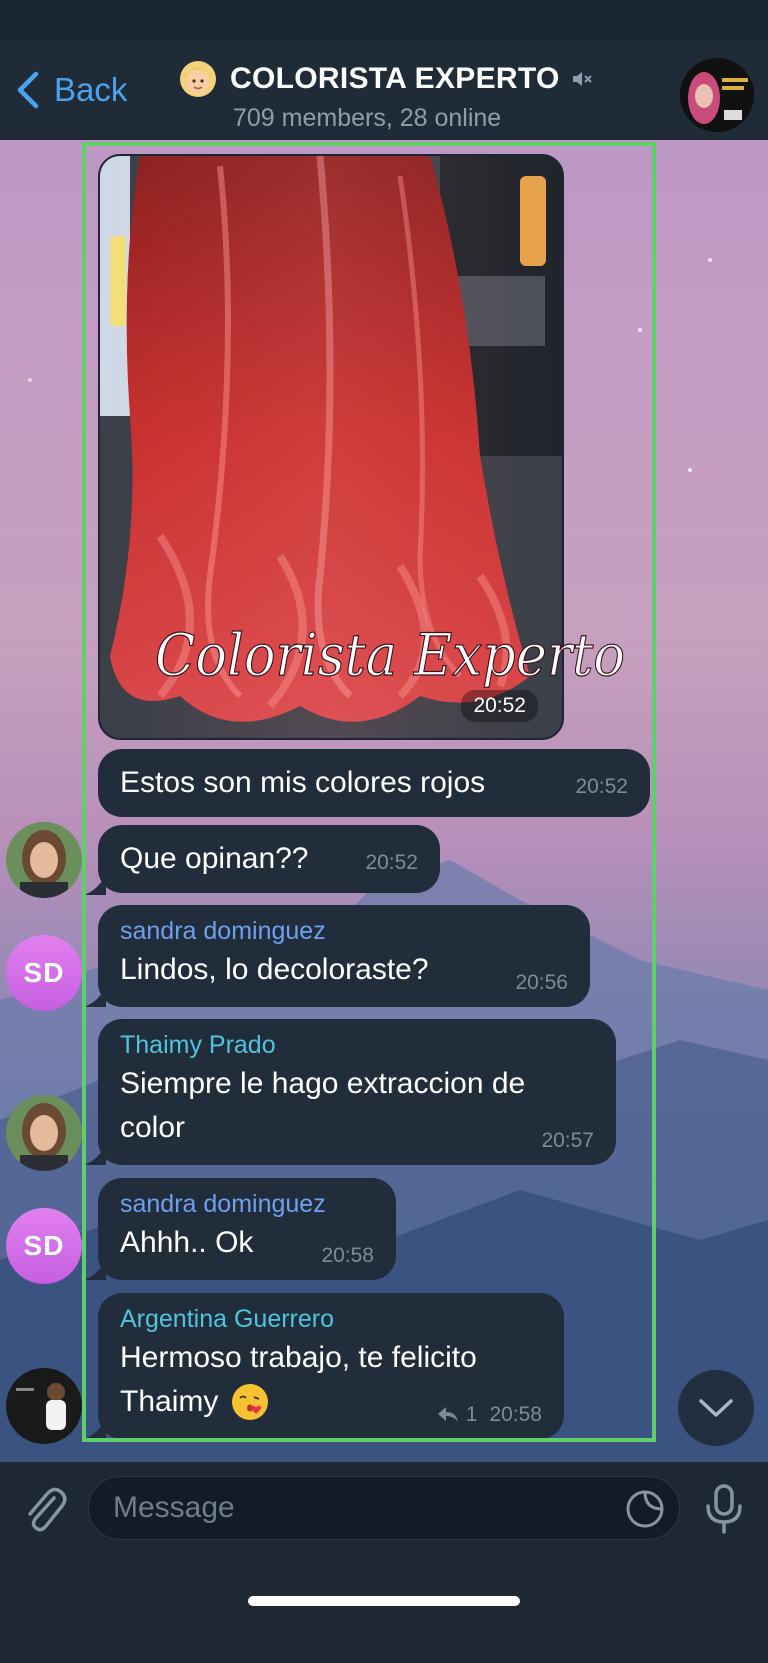  Describe the element at coordinates (471, 1414) in the screenshot. I see `reply-count: 1` at that location.